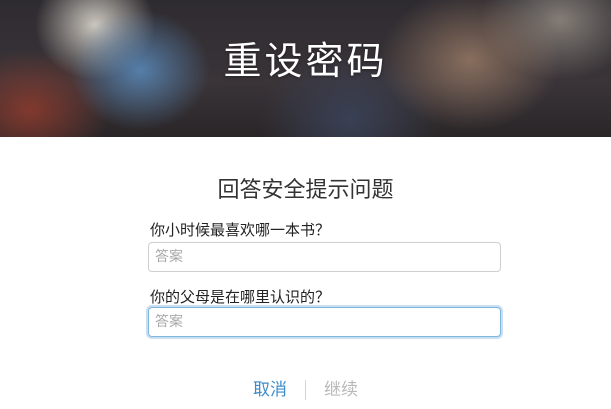 The width and height of the screenshot is (611, 409). I want to click on action-bar: 取消 继续, so click(305, 387).